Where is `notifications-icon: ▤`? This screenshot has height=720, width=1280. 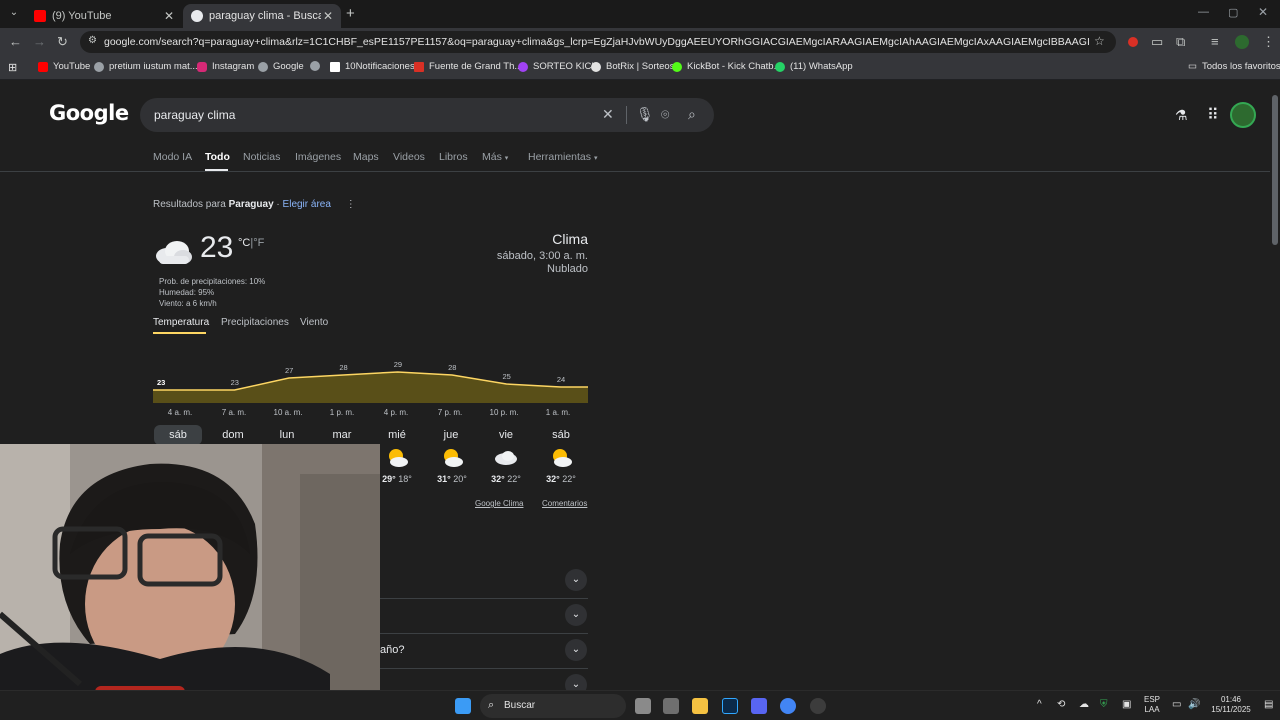 notifications-icon: ▤ is located at coordinates (1268, 704).